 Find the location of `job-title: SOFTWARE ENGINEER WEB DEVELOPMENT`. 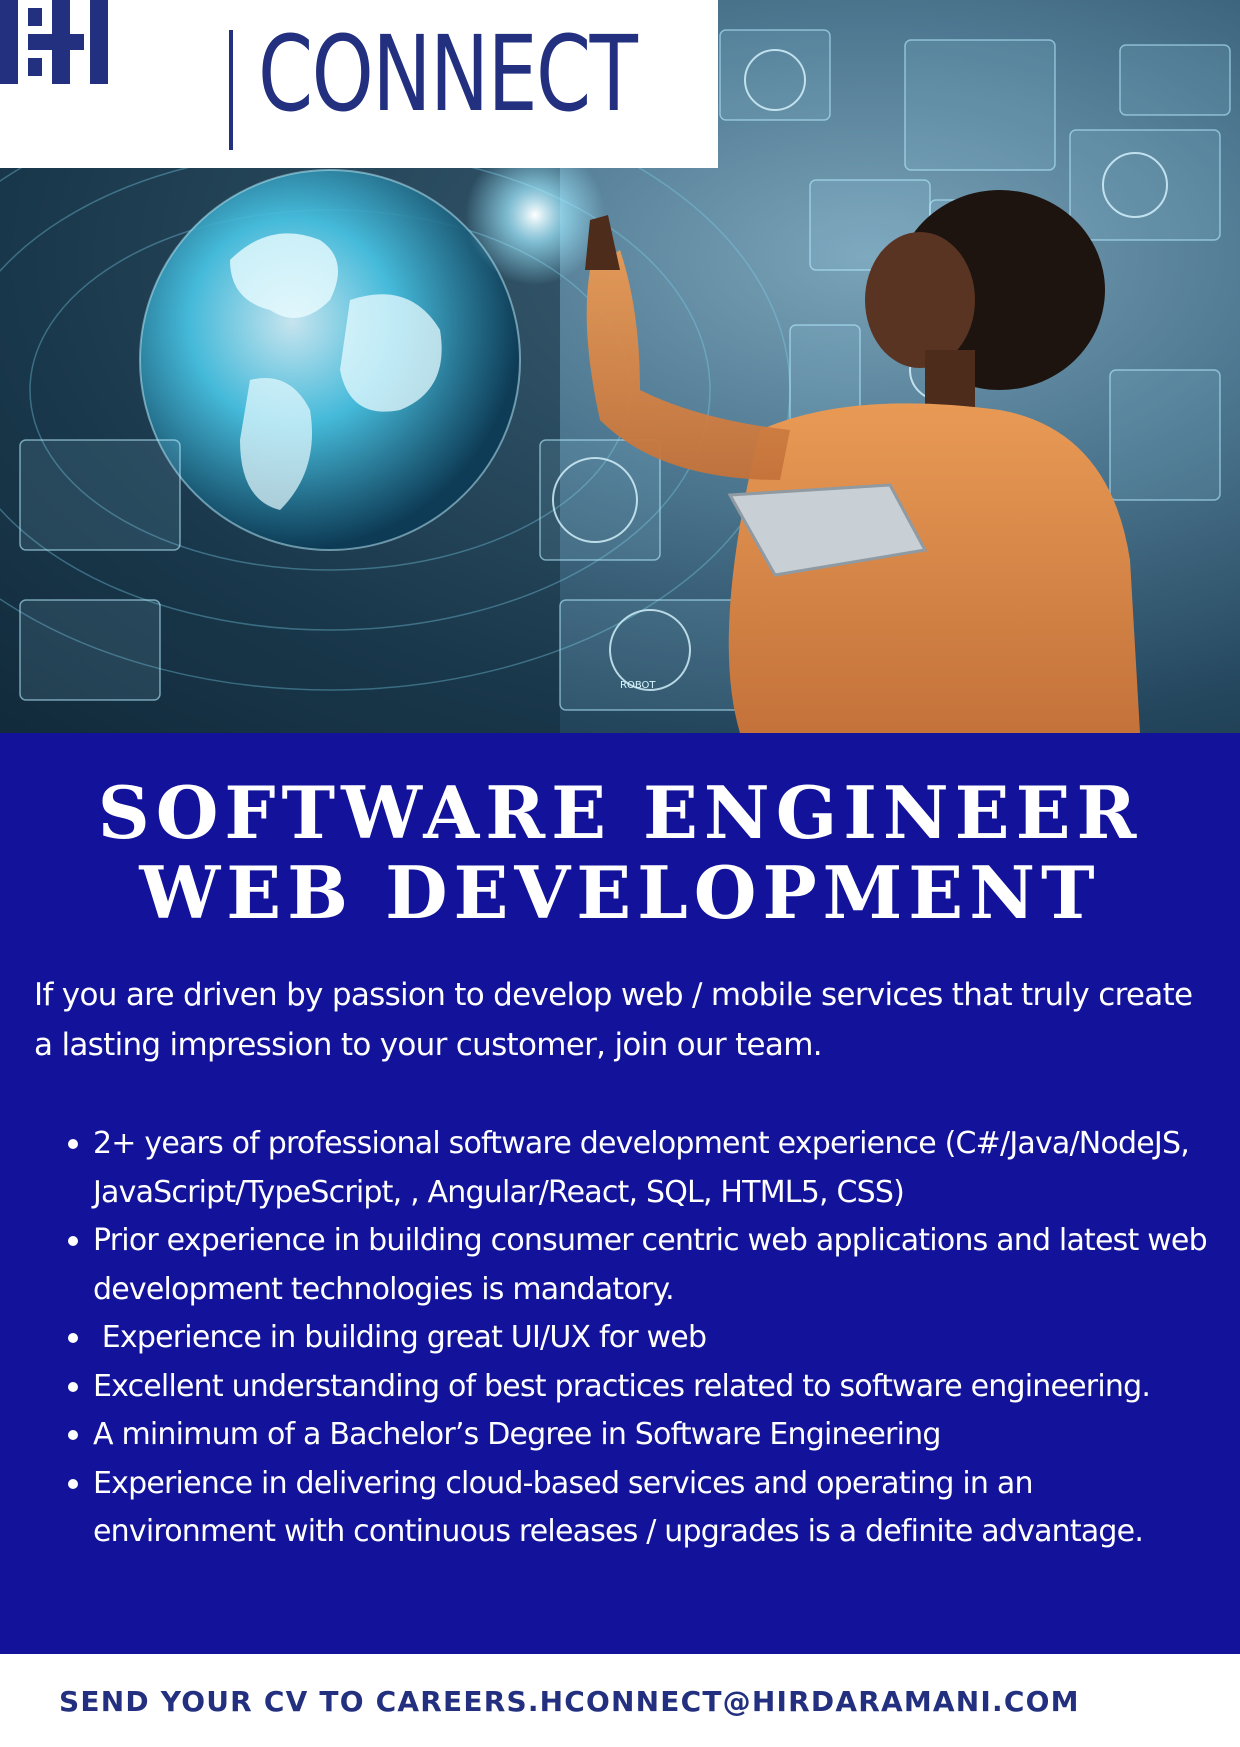

job-title: SOFTWARE ENGINEER WEB DEVELOPMENT is located at coordinates (620, 853).